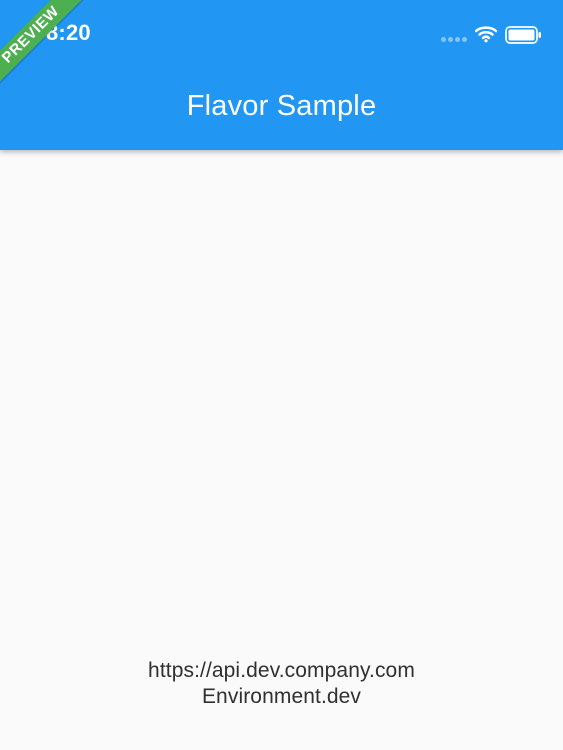 This screenshot has width=563, height=750. Describe the element at coordinates (454, 40) in the screenshot. I see `signal-dots-icon` at that location.